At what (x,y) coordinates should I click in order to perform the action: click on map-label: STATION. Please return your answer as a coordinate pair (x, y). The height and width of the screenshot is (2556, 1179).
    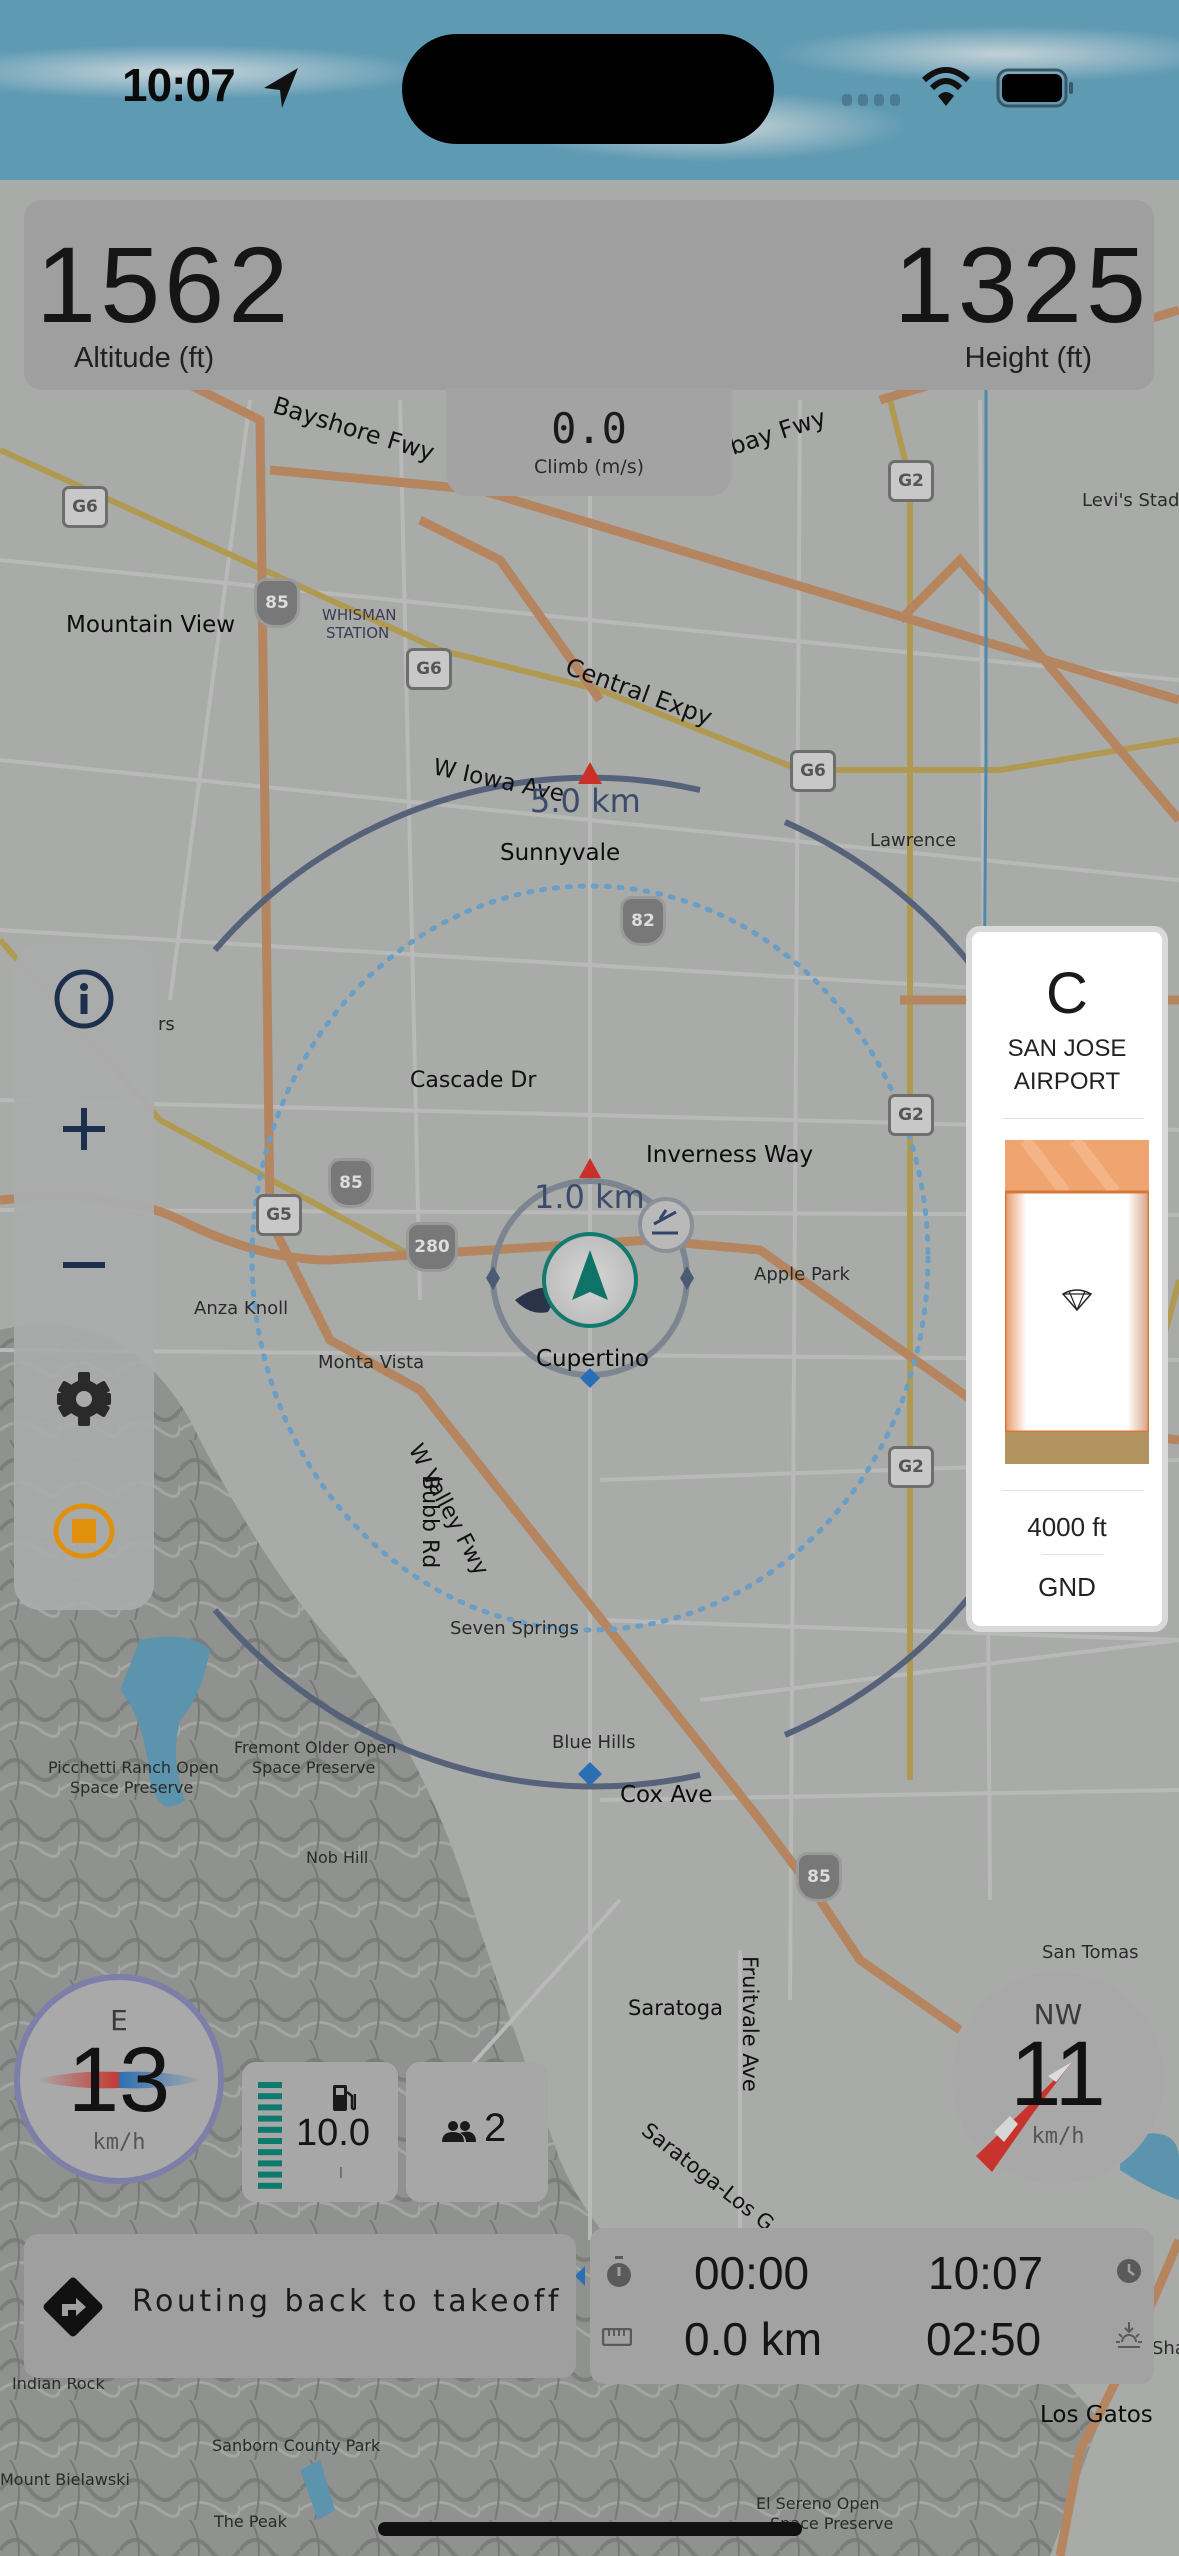
    Looking at the image, I should click on (358, 633).